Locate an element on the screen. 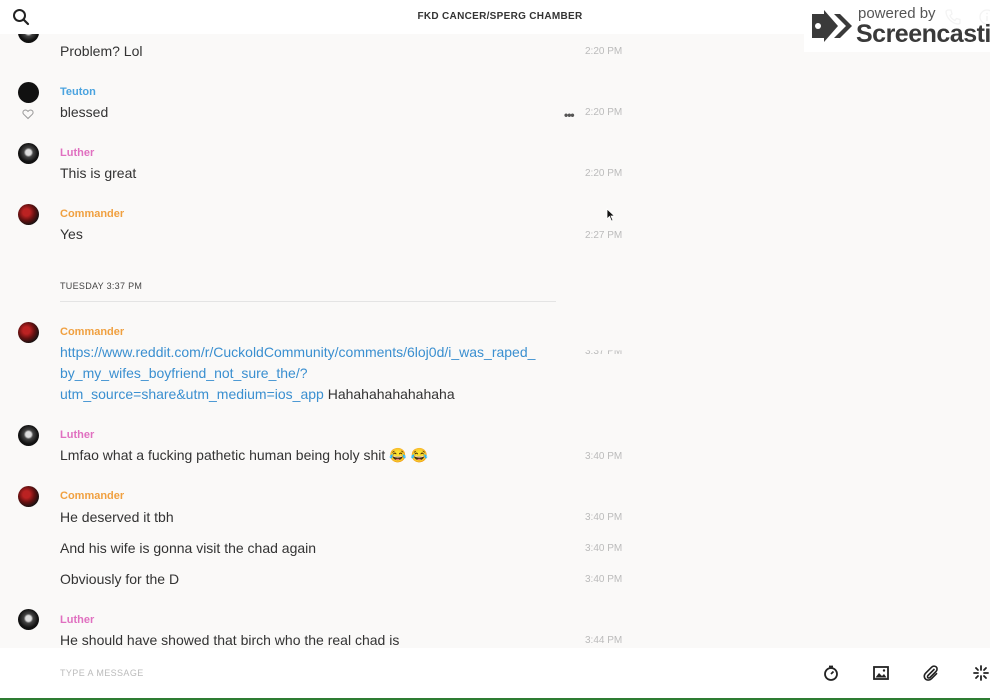 Image resolution: width=990 pixels, height=700 pixels. message-time: 3:37 PM is located at coordinates (604, 351).